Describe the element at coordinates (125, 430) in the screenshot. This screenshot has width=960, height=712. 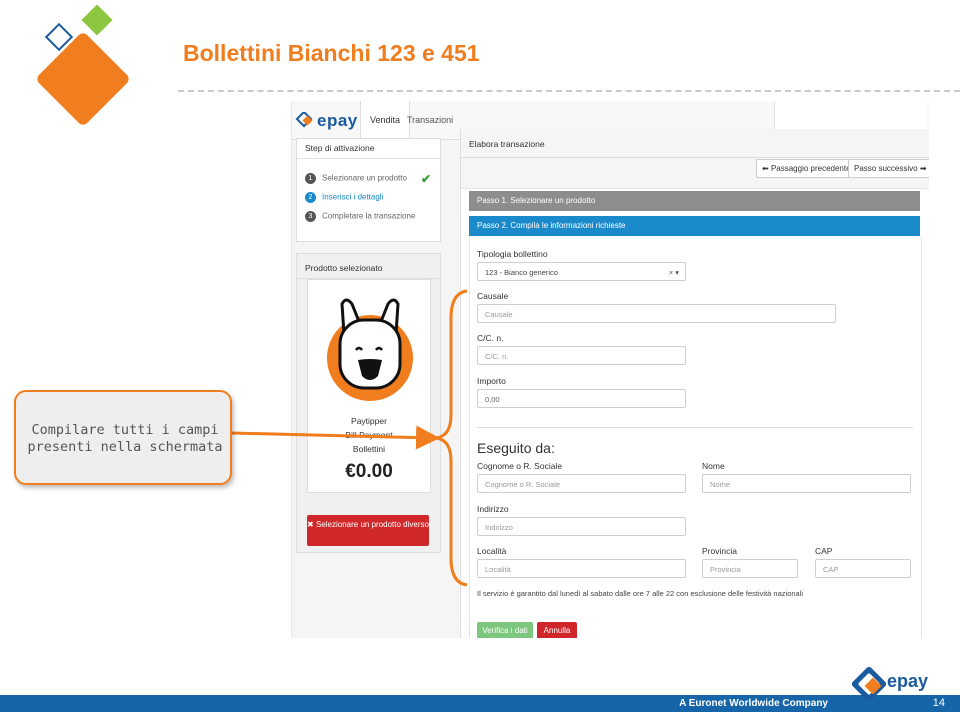
I see `callout-line1: Compilare tutti i campi` at that location.